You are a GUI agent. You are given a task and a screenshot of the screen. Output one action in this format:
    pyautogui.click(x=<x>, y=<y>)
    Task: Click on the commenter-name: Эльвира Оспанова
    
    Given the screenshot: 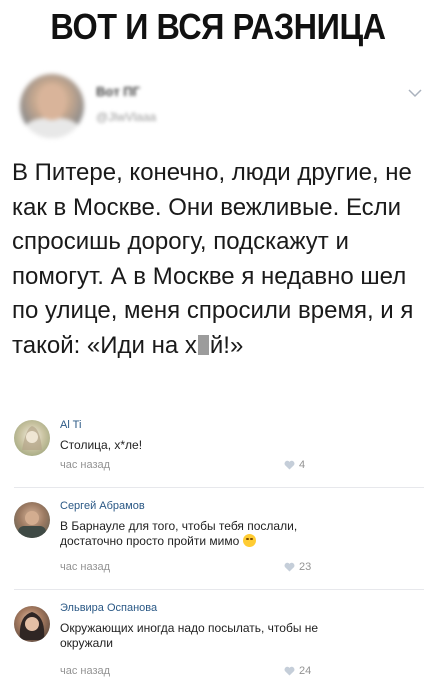 What is the action you would take?
    pyautogui.click(x=108, y=608)
    